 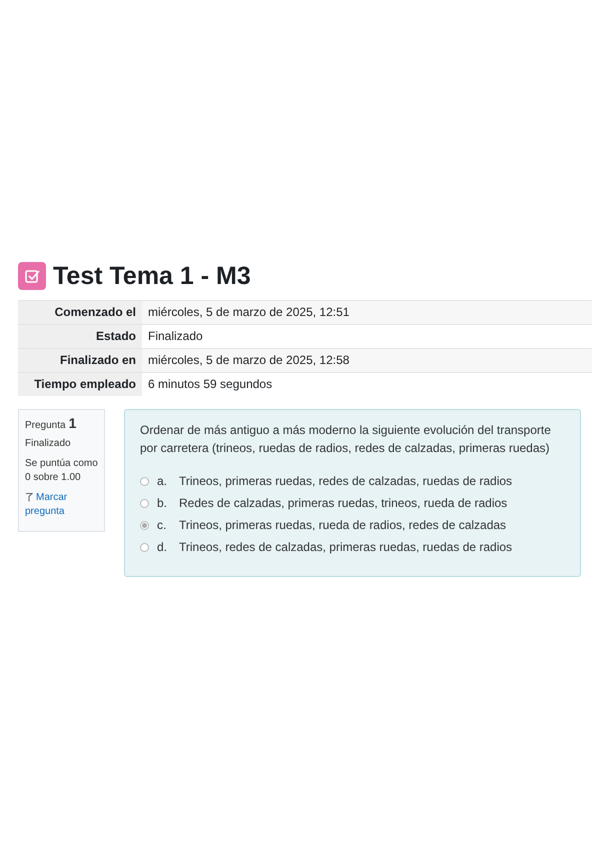 I want to click on row-value: miércoles, 5 de marzo de 2025, 12:58, so click(x=249, y=360).